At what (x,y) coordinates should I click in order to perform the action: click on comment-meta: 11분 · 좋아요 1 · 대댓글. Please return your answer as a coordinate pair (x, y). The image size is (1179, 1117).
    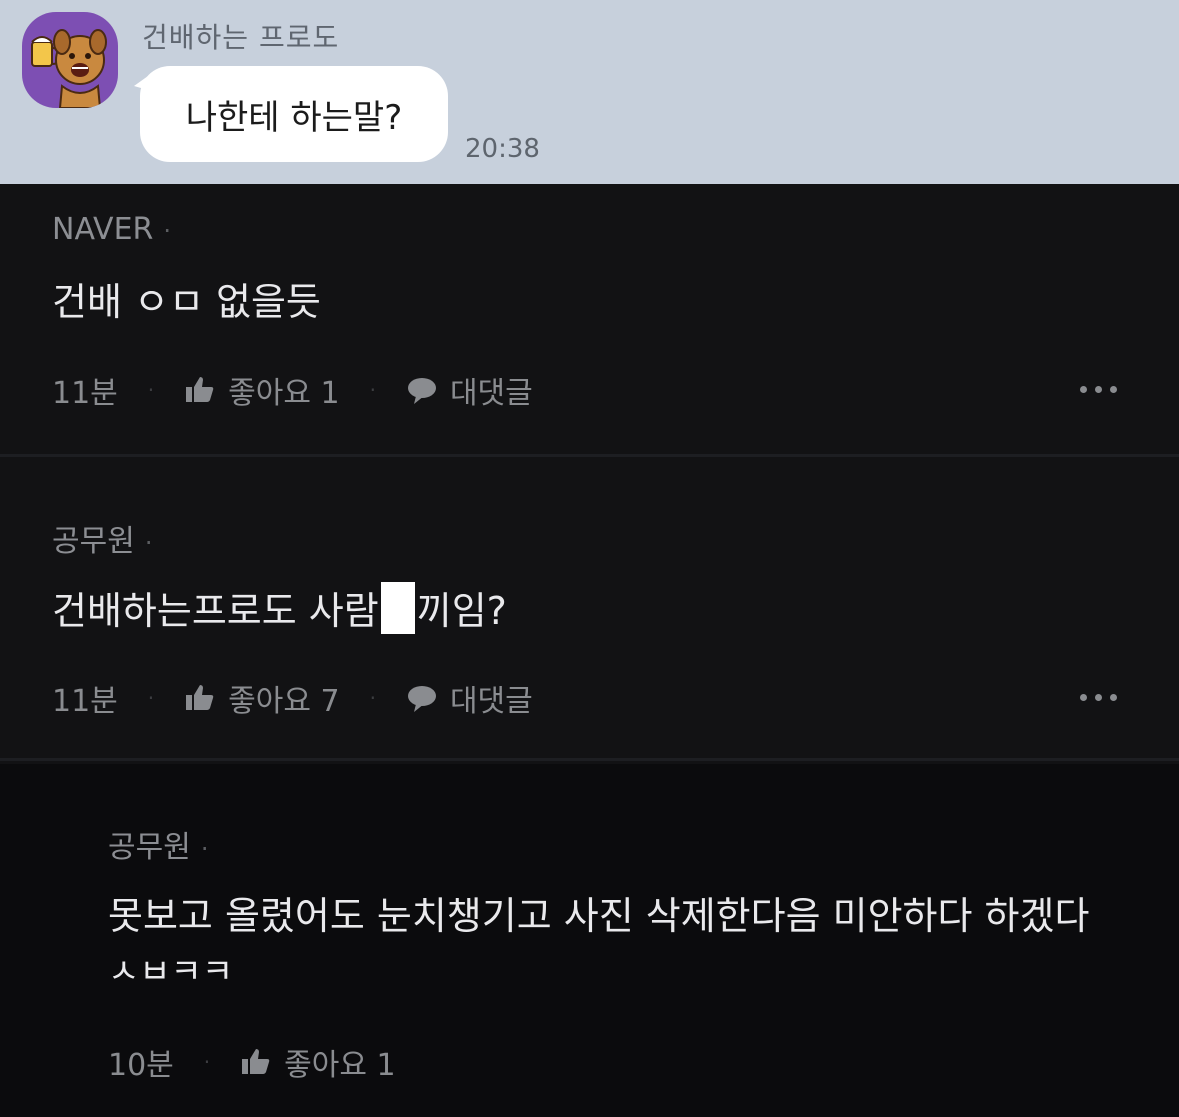
    Looking at the image, I should click on (292, 390).